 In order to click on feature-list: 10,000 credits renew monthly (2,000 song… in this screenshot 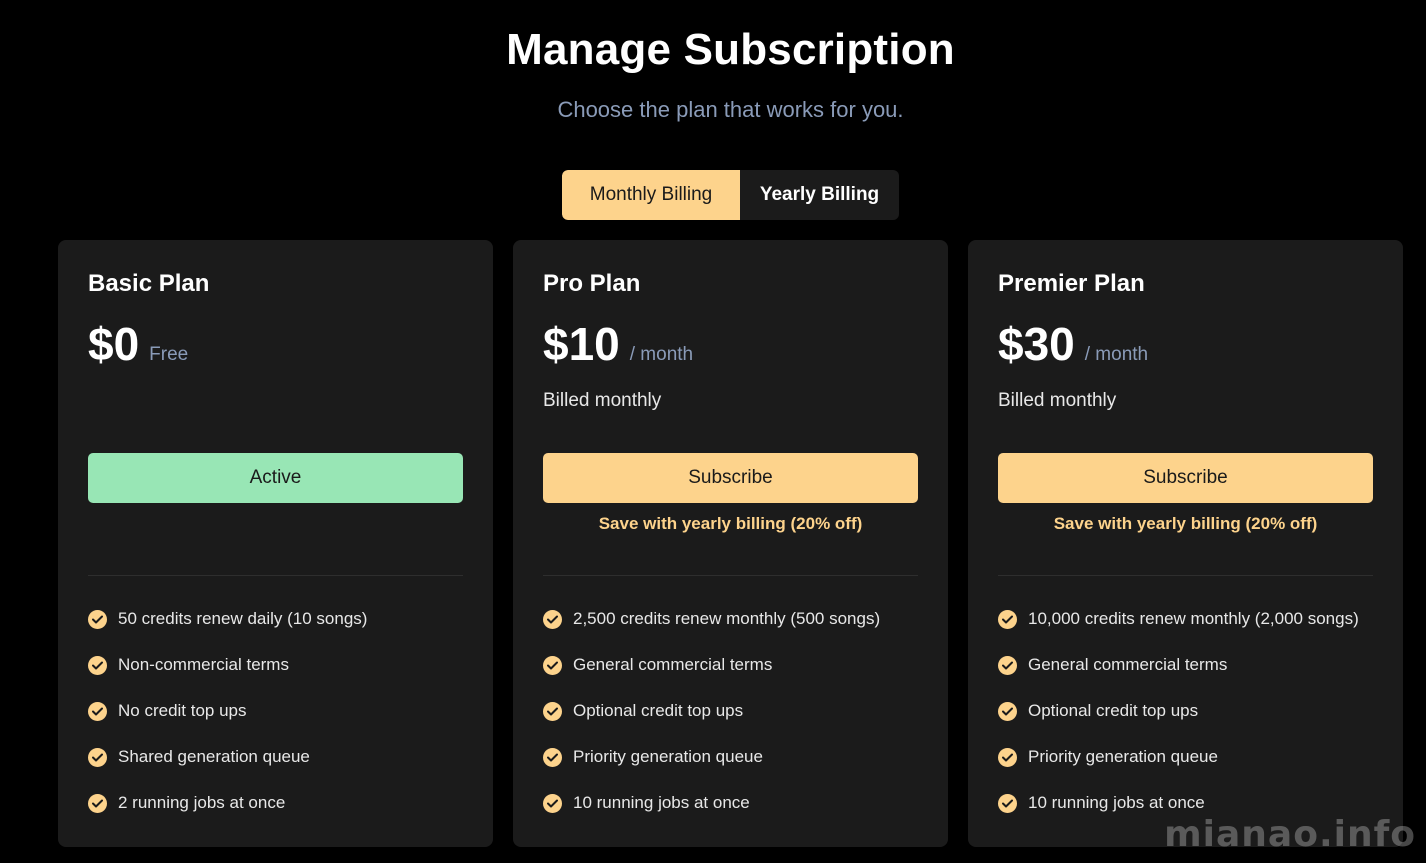, I will do `click(1185, 722)`.